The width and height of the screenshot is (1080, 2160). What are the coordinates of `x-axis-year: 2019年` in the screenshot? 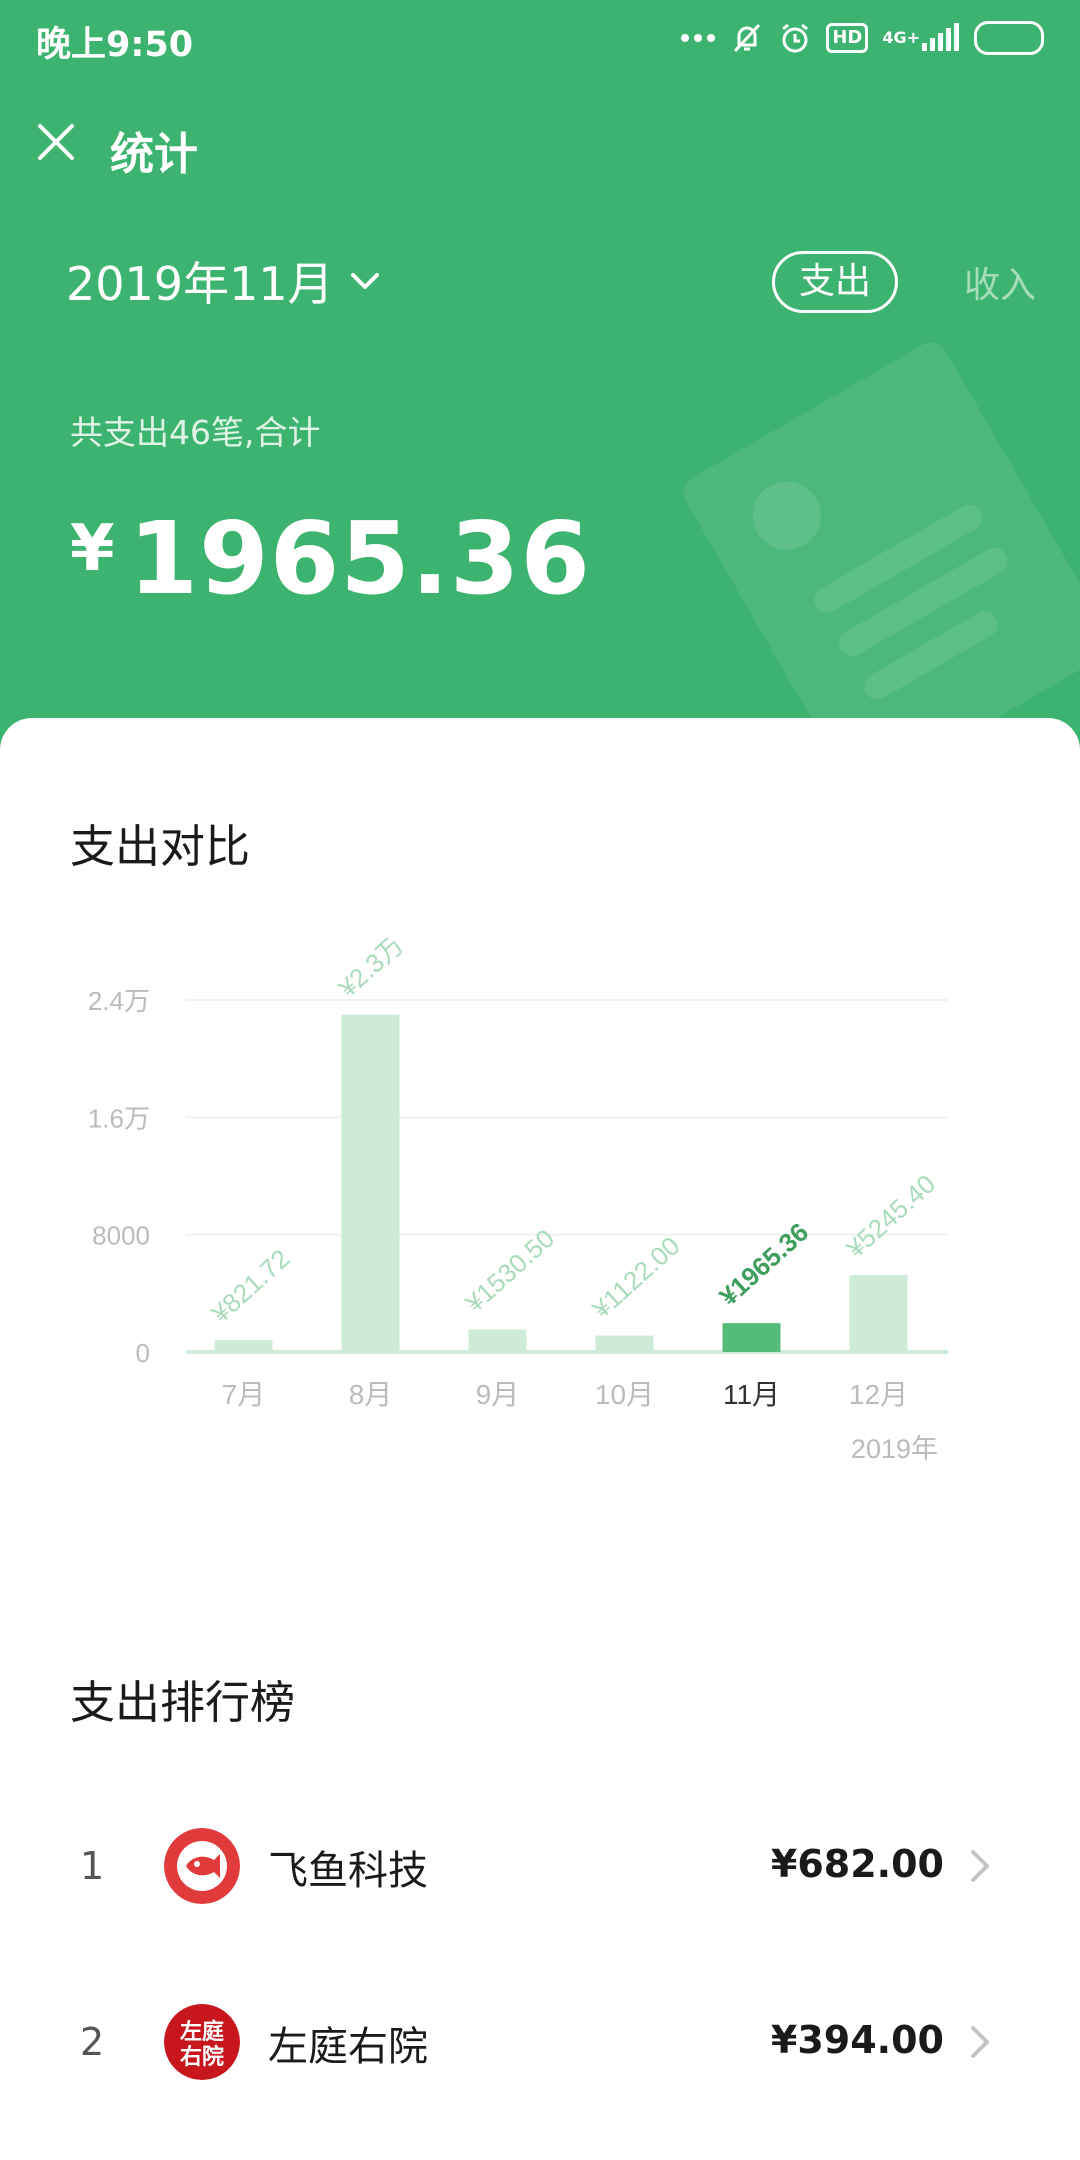 It's located at (894, 1449).